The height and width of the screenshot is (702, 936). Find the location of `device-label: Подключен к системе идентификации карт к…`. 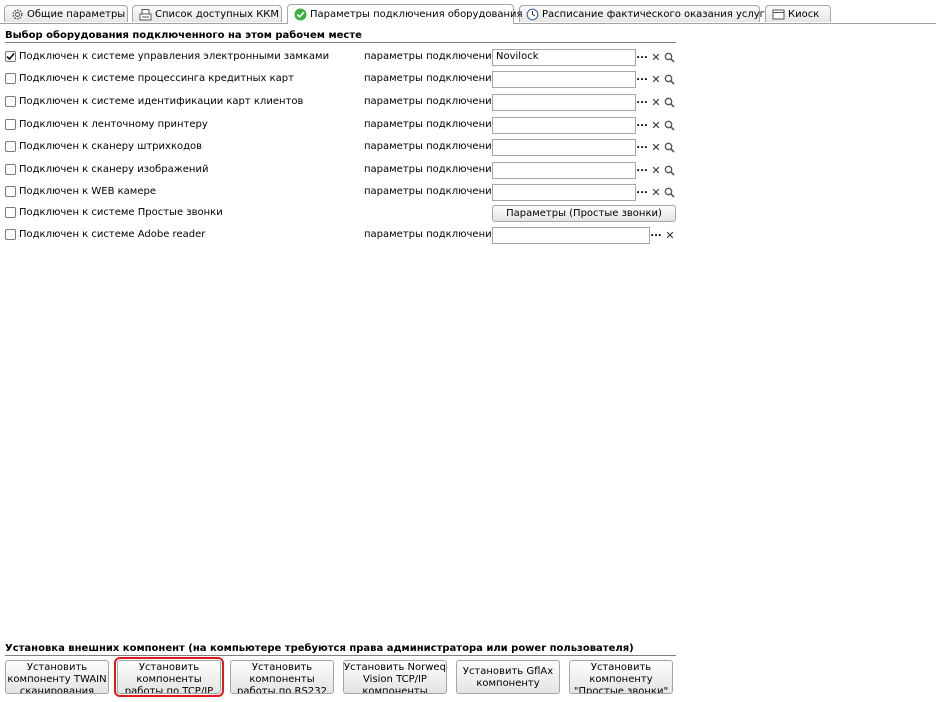

device-label: Подключен к системе идентификации карт к… is located at coordinates (161, 101).